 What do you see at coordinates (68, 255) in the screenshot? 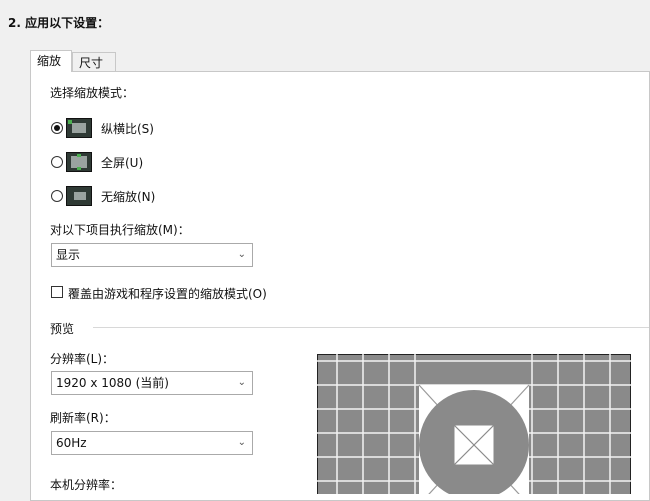
I see `perform-on-value: 显示` at bounding box center [68, 255].